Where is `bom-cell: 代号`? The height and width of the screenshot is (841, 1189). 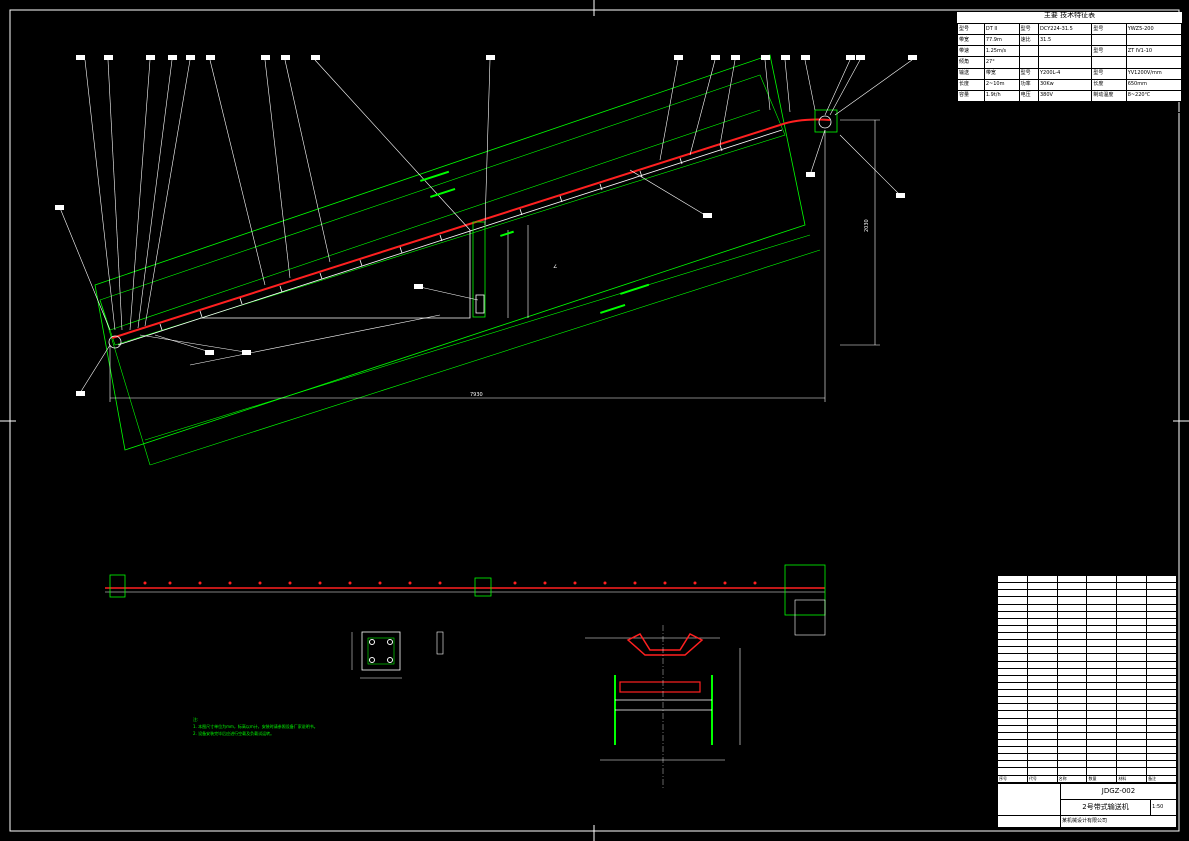
bom-cell: 代号 is located at coordinates (1042, 778).